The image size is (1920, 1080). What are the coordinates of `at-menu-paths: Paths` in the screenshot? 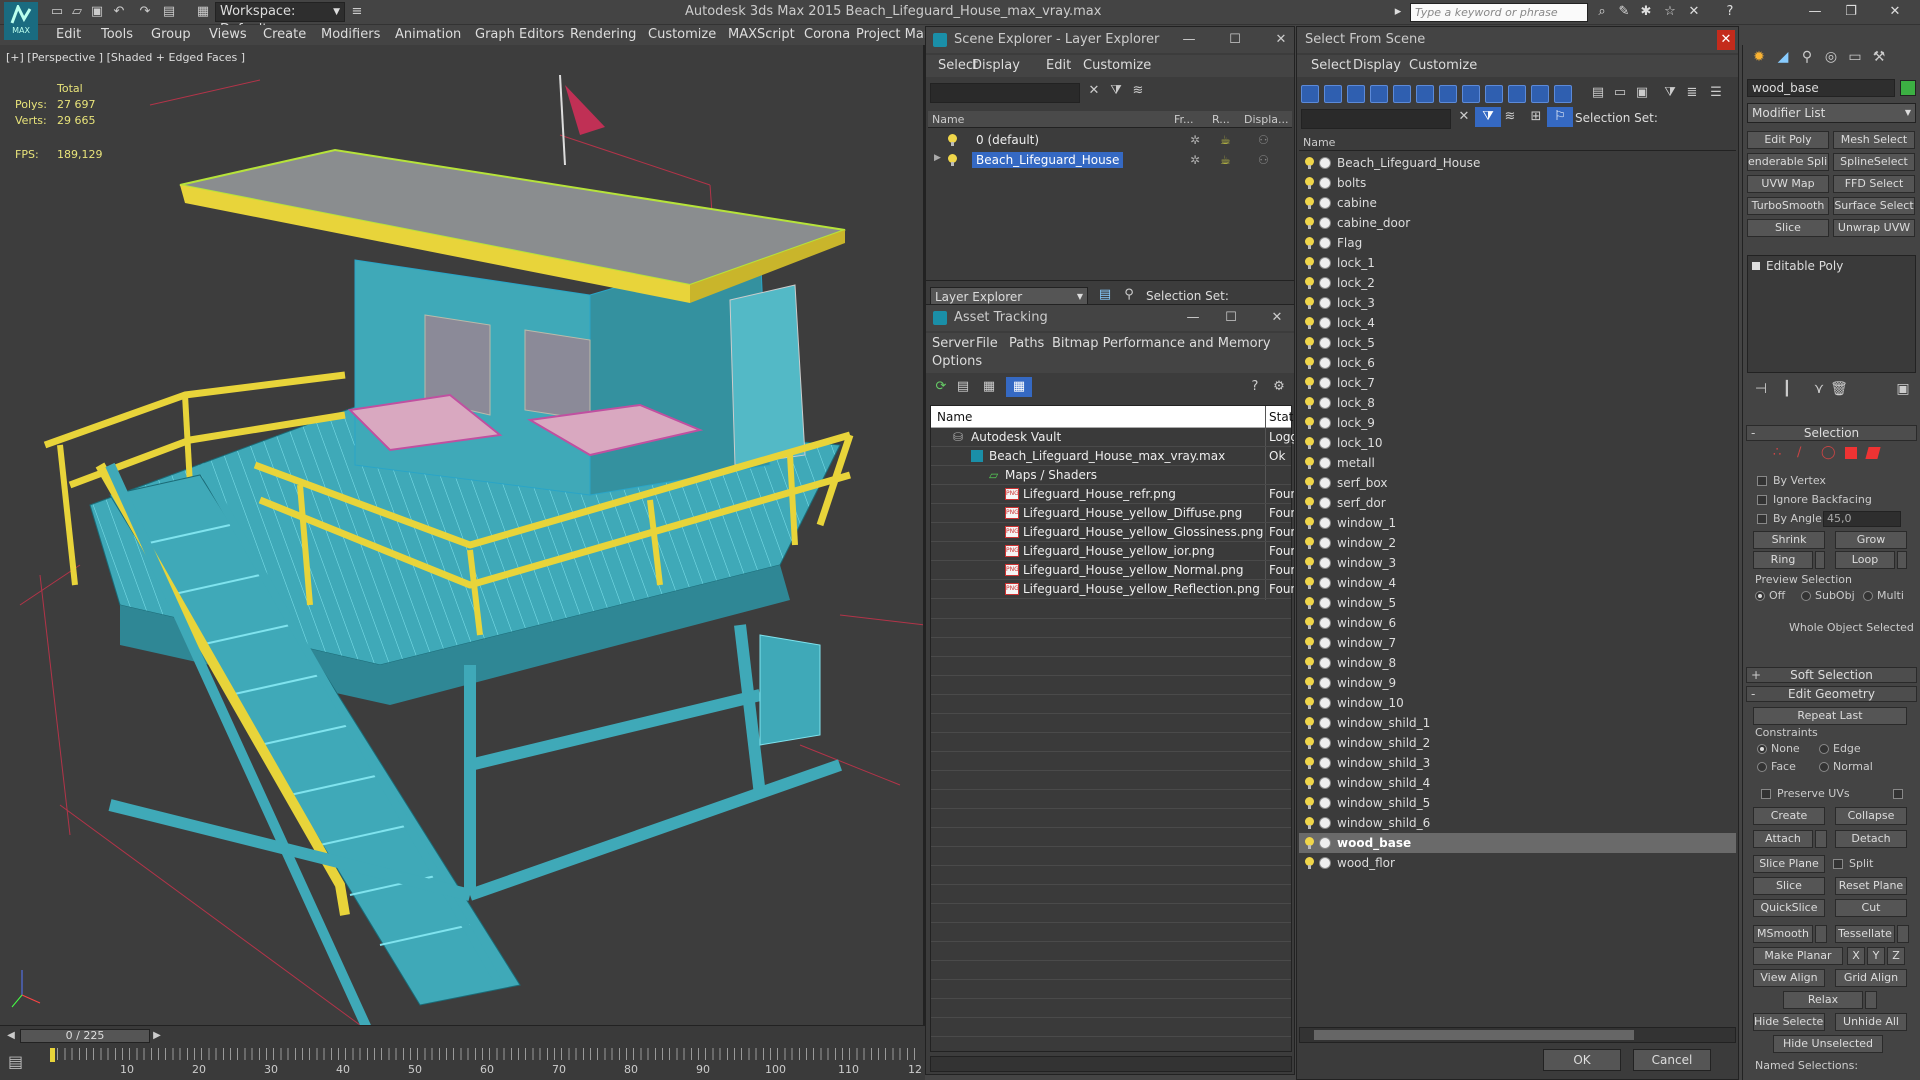 It's located at (1026, 343).